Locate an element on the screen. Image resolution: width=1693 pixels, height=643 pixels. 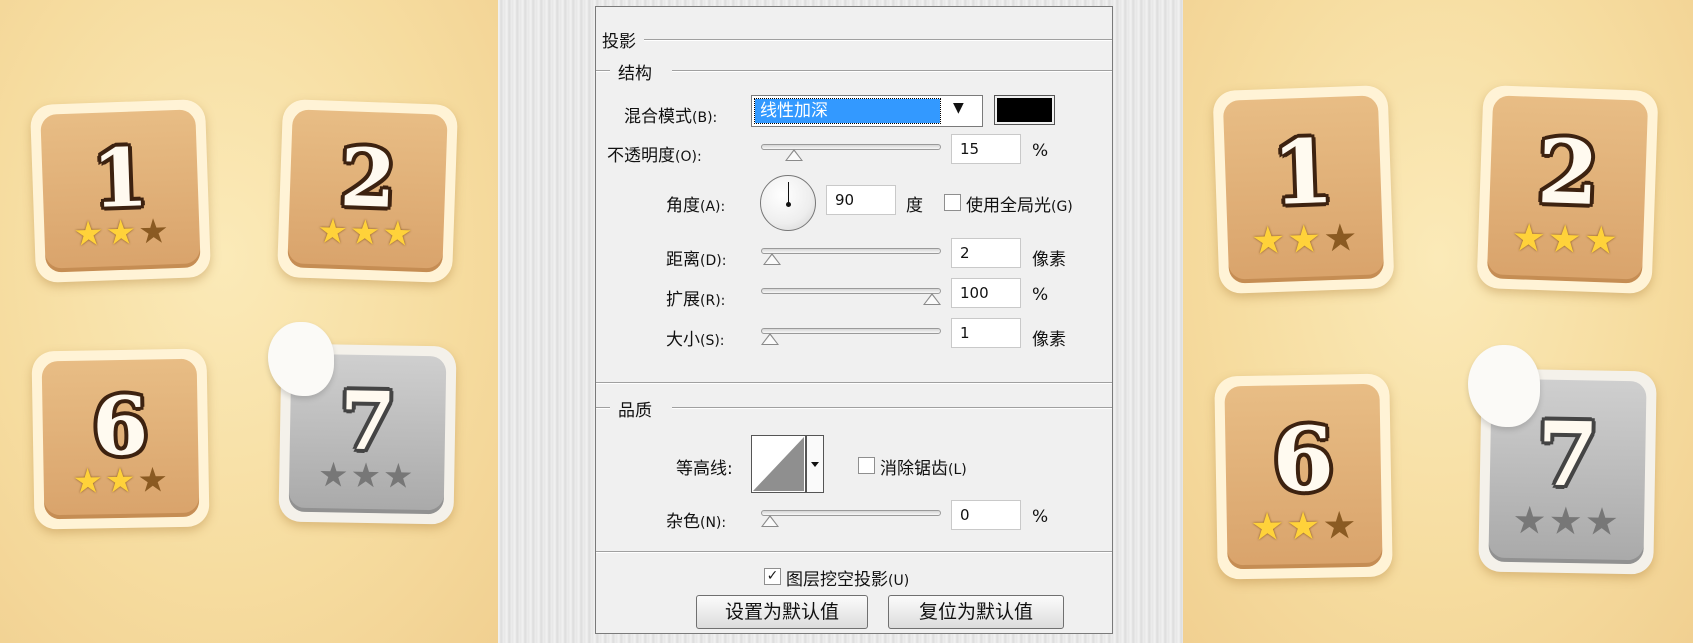
level-tile-6: 6 ★★★ is located at coordinates (120, 439).